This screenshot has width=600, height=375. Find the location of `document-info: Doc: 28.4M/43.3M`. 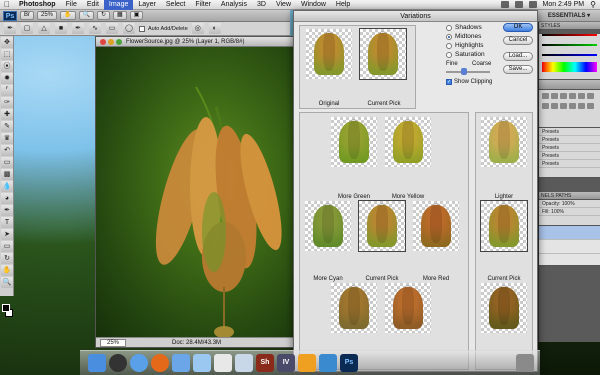

document-info: Doc: 28.4M/43.3M is located at coordinates (196, 342).